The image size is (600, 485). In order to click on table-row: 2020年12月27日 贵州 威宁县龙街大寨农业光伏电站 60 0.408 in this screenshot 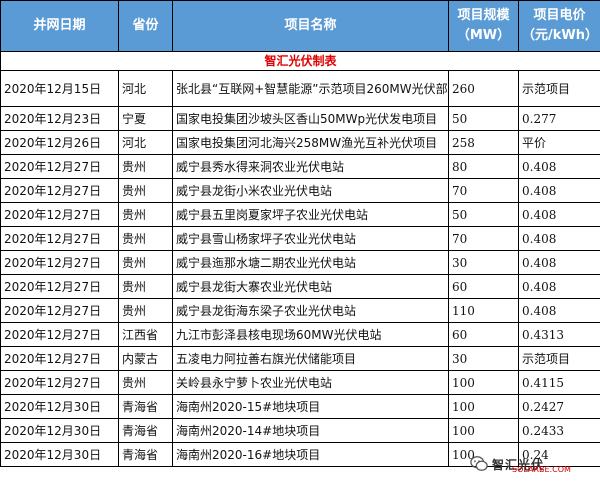, I will do `click(300, 286)`.